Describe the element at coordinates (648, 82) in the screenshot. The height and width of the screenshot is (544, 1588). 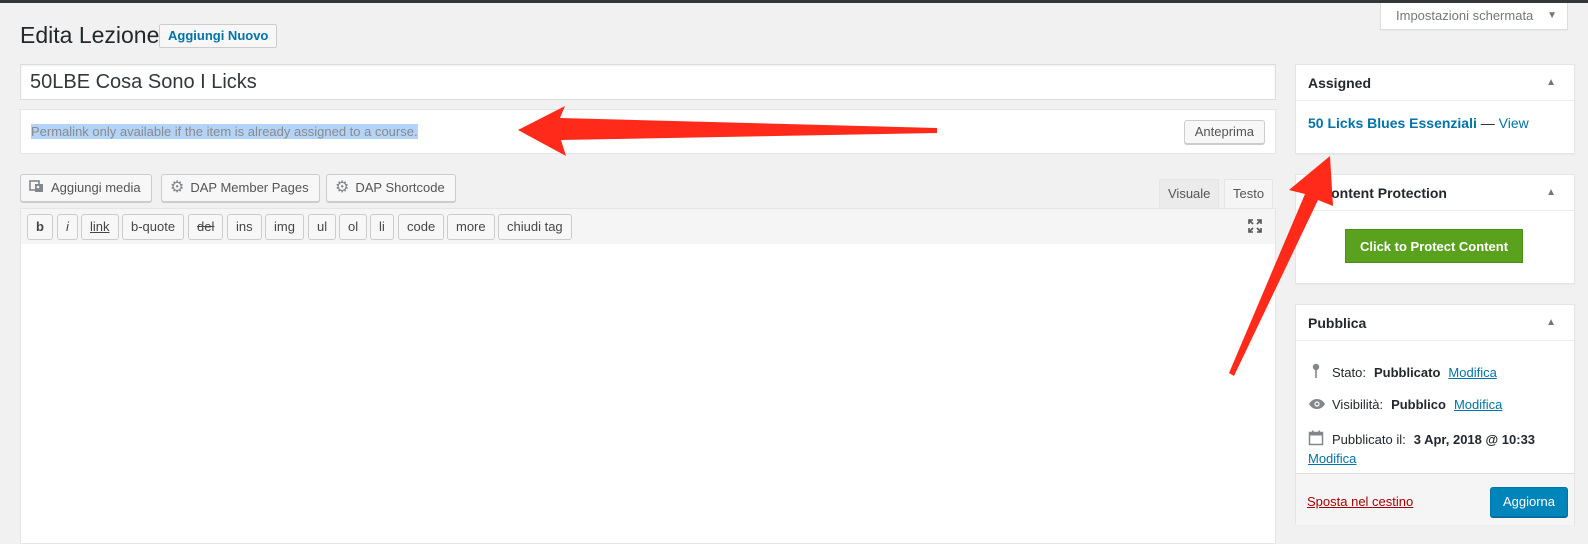
I see `post-title-input: 50LBE Cosa Sono I Licks` at that location.